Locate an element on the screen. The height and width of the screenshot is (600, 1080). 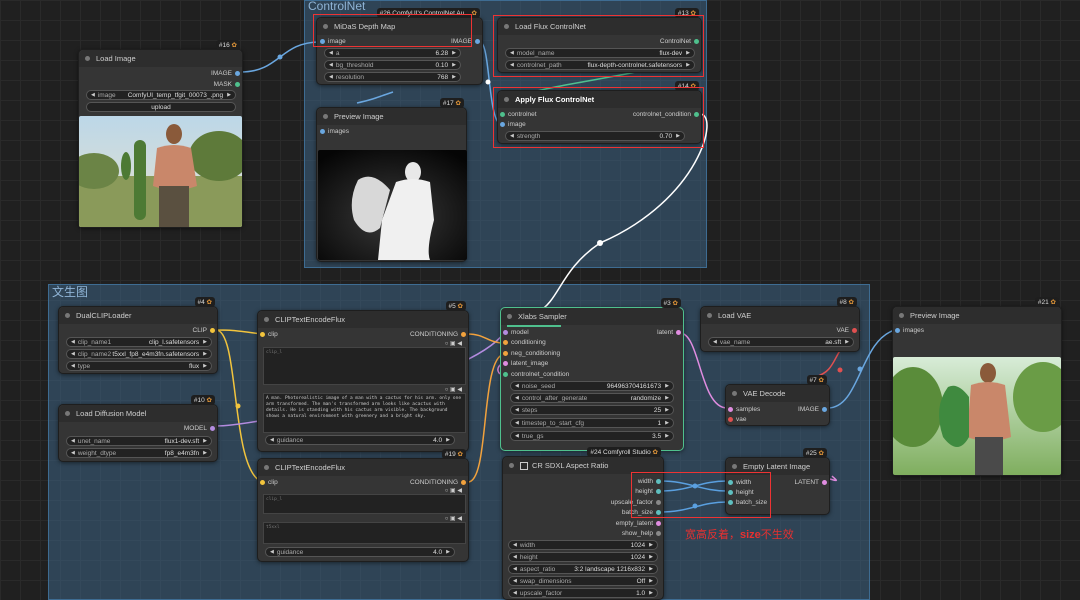
output-empty-latent: empty_latent is located at coordinates (638, 523).